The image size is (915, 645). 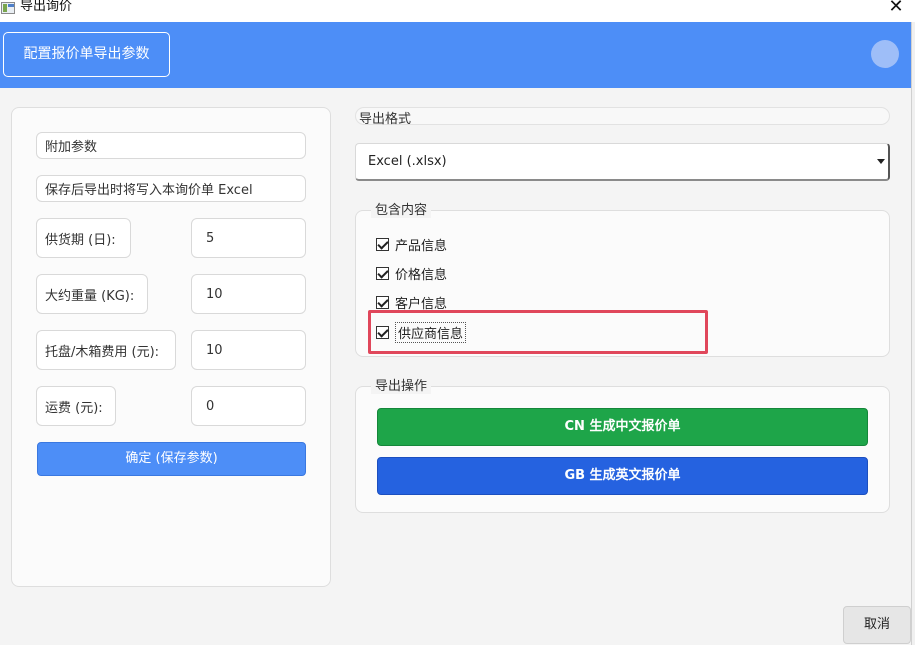 I want to click on section-label-field: 附加参数, so click(x=171, y=145).